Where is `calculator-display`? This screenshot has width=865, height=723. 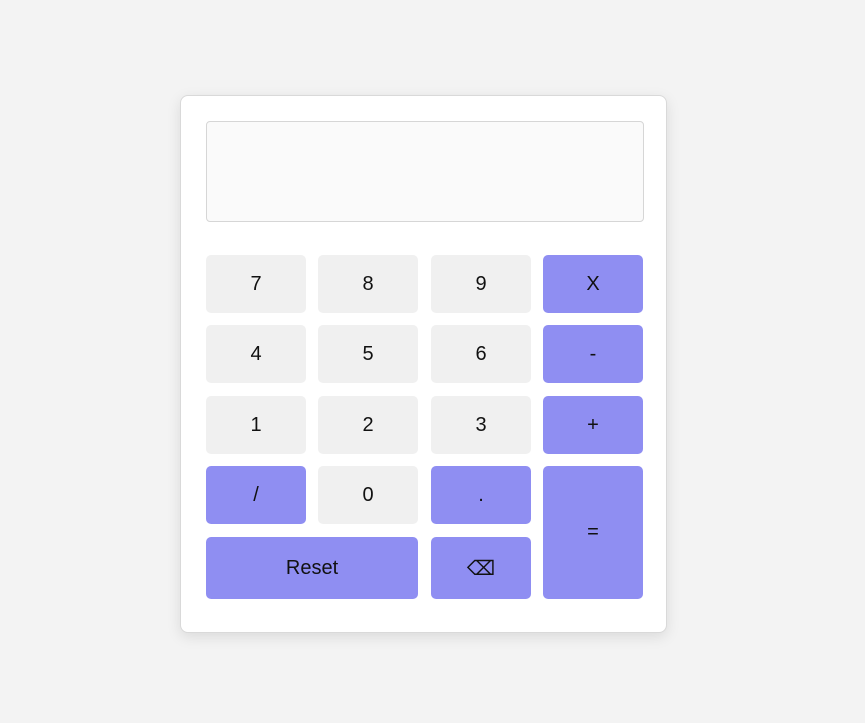
calculator-display is located at coordinates (425, 171).